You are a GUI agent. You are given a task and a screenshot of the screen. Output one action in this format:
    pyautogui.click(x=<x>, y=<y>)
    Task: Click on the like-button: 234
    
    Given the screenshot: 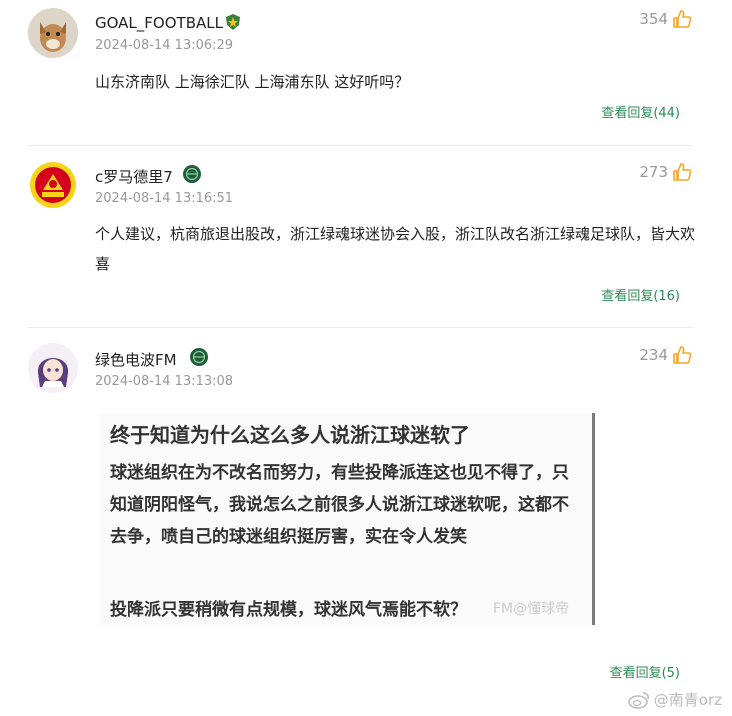 What is the action you would take?
    pyautogui.click(x=665, y=355)
    